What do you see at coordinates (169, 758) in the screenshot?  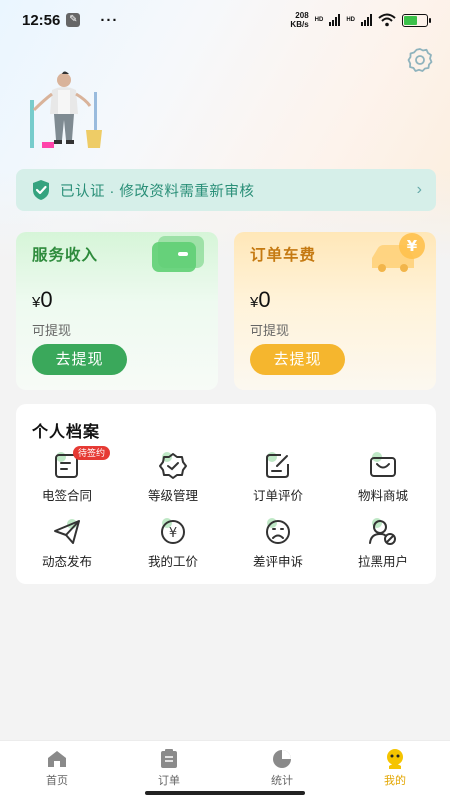 I see `order-icon` at bounding box center [169, 758].